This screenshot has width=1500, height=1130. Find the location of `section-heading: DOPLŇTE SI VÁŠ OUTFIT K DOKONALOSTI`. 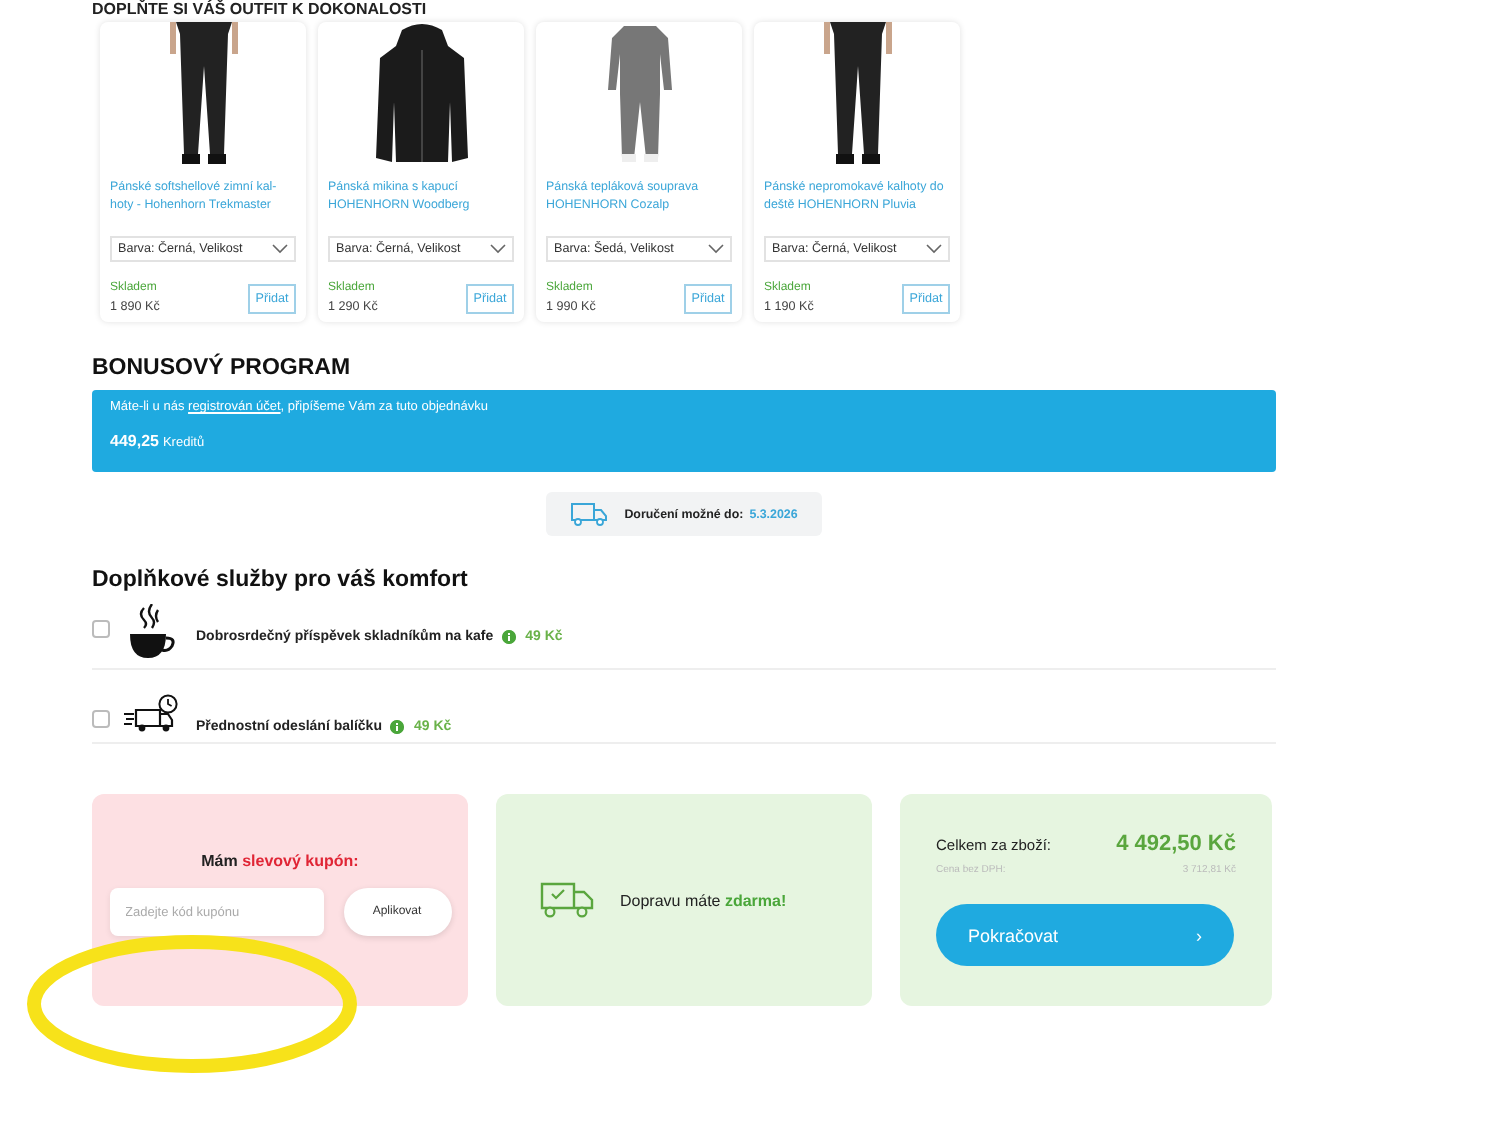

section-heading: DOPLŇTE SI VÁŠ OUTFIT K DOKONALOSTI is located at coordinates (260, 9).